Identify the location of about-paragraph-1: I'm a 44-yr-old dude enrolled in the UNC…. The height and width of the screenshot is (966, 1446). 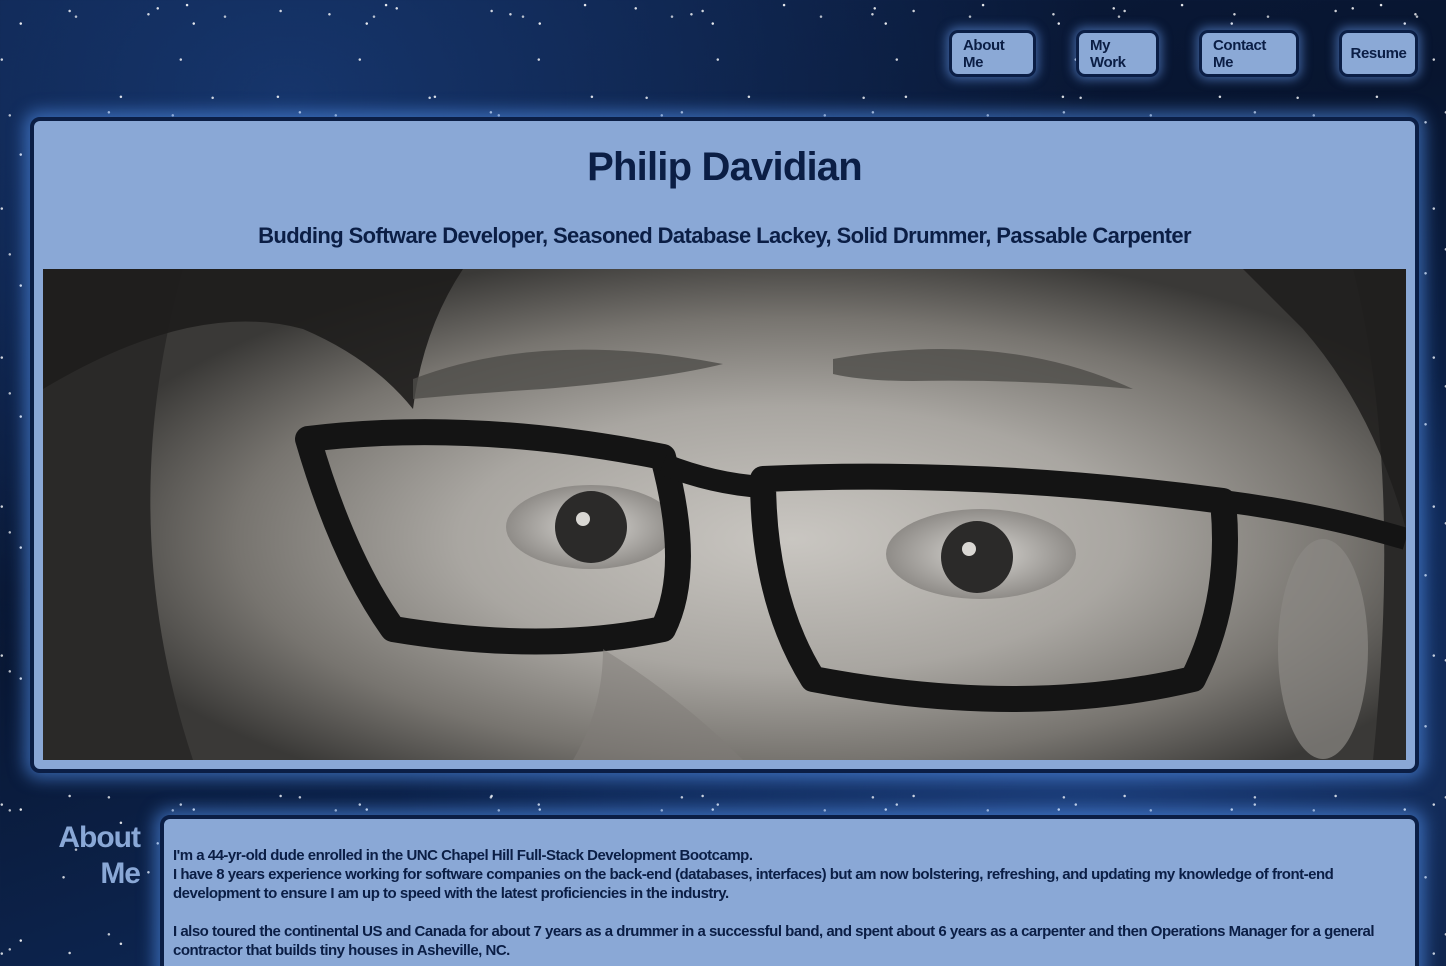
(790, 874).